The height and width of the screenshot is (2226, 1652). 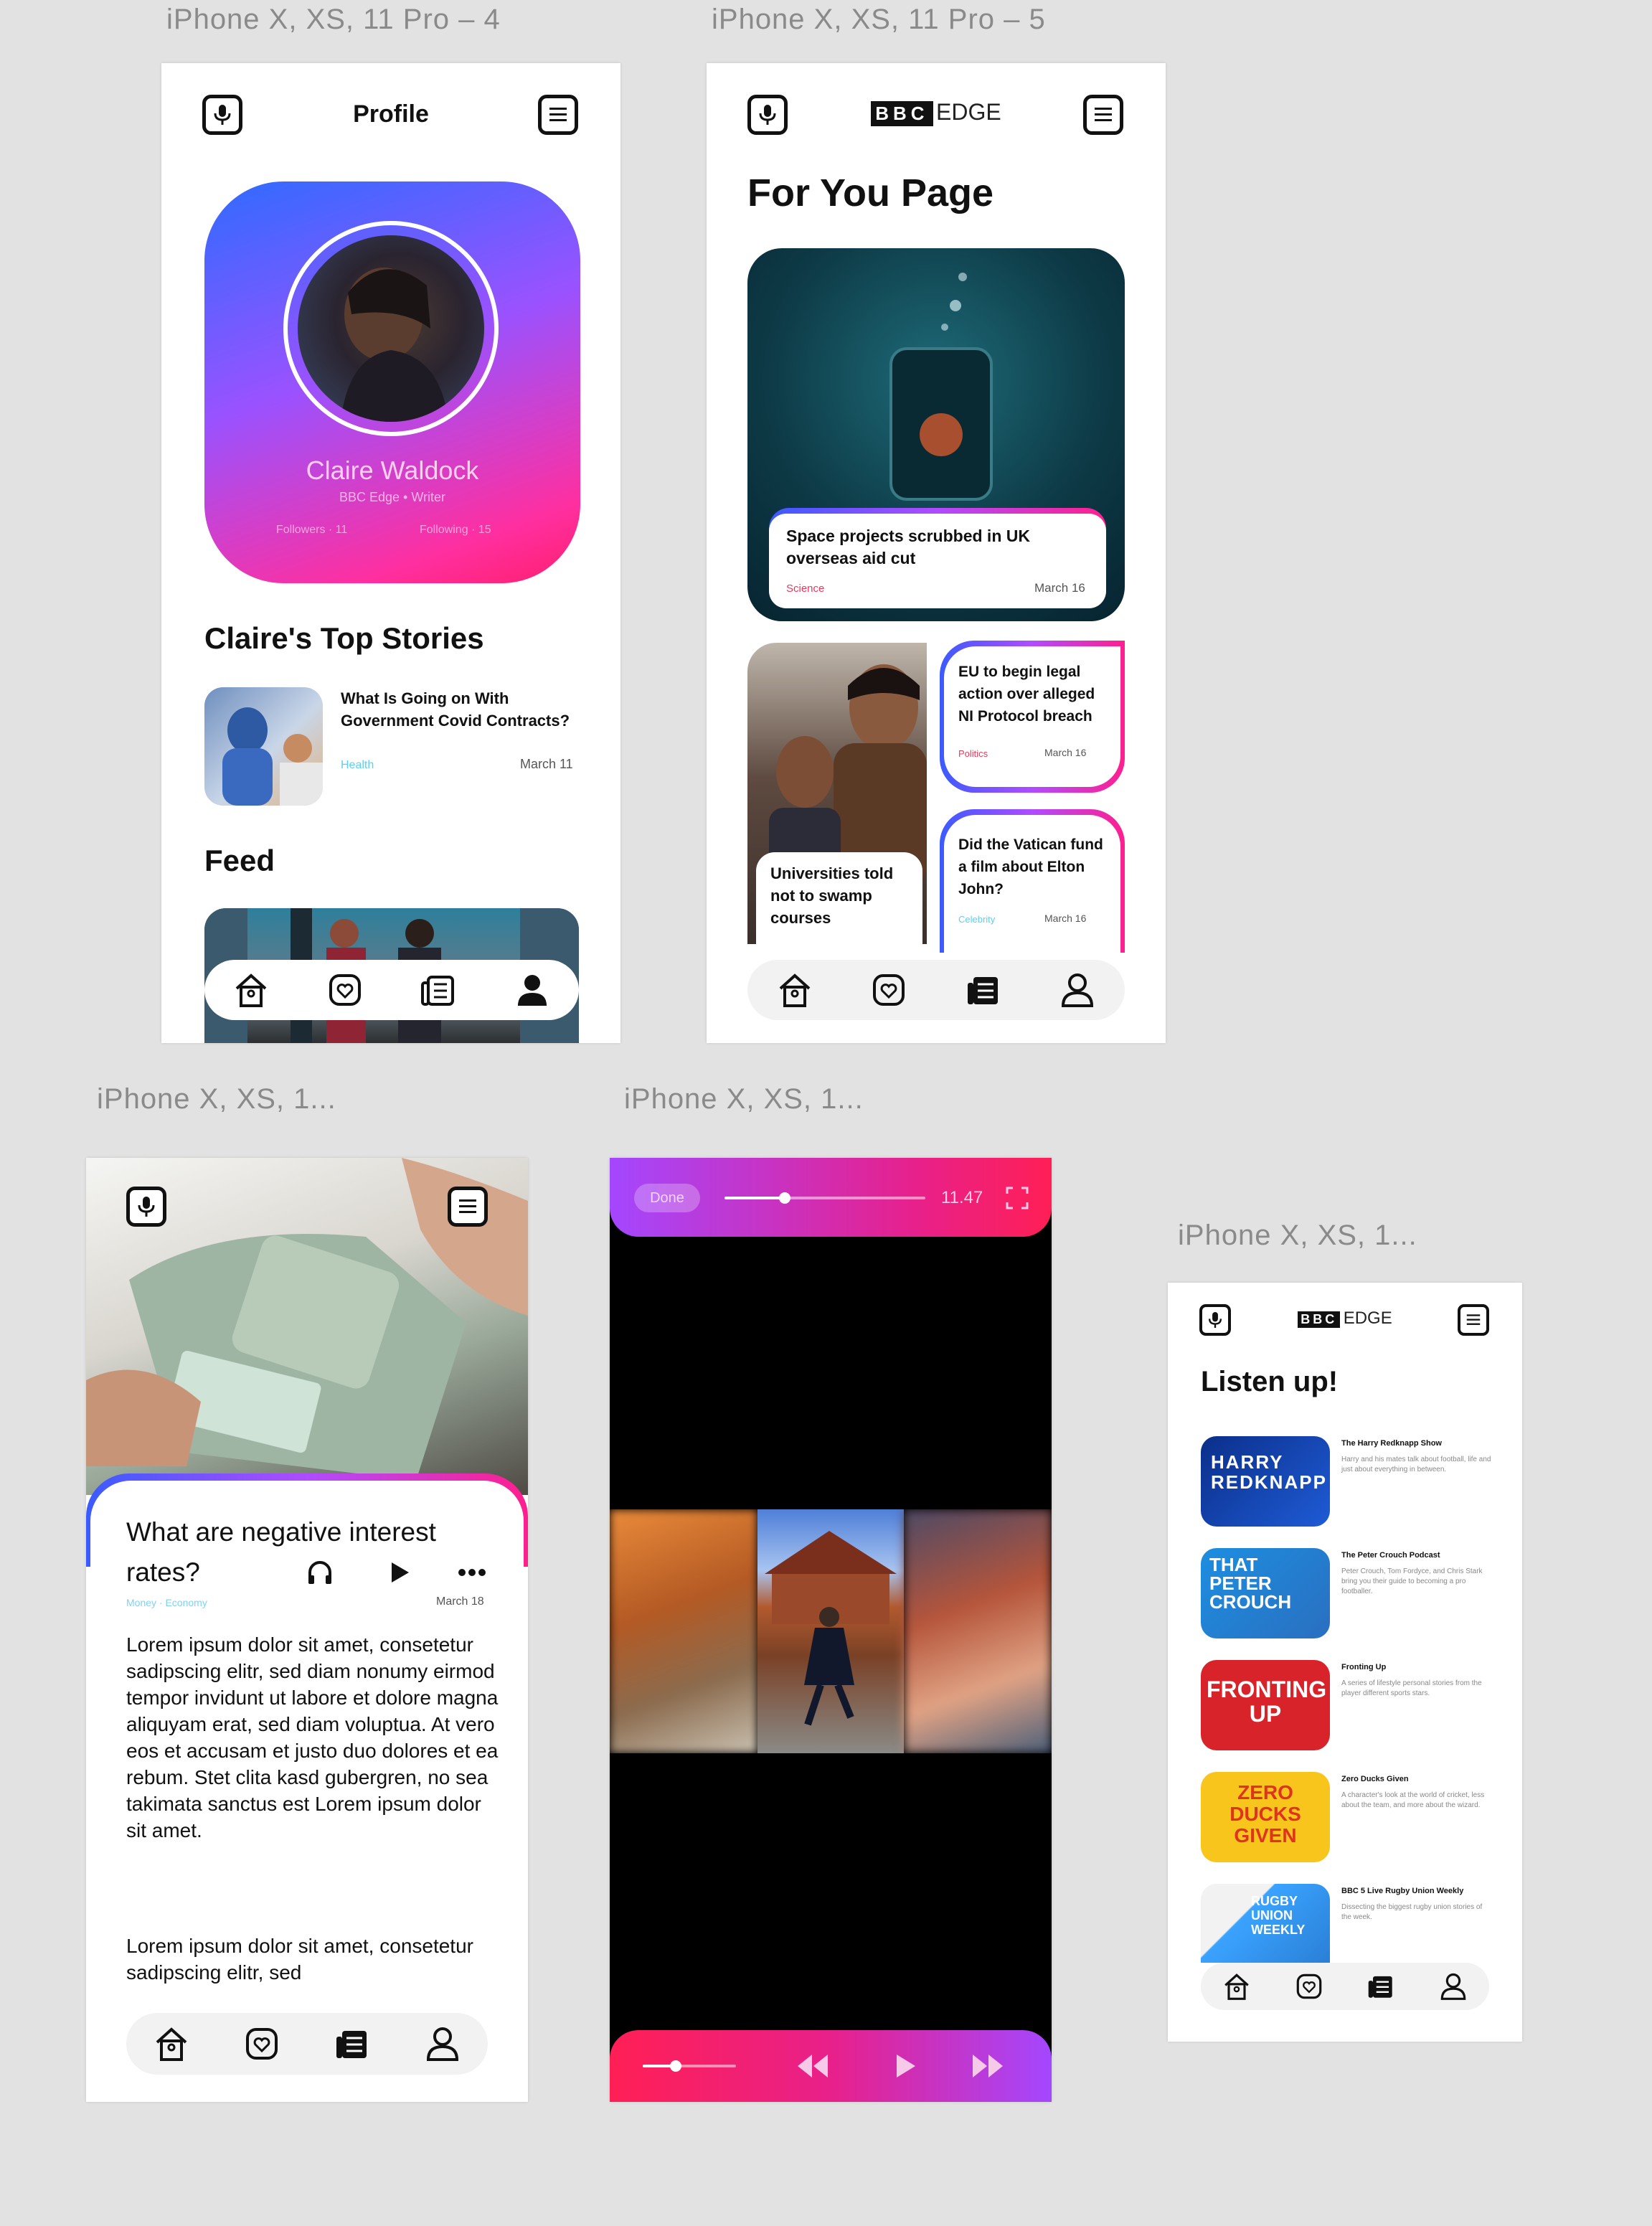 What do you see at coordinates (272, 756) in the screenshot?
I see `story-image` at bounding box center [272, 756].